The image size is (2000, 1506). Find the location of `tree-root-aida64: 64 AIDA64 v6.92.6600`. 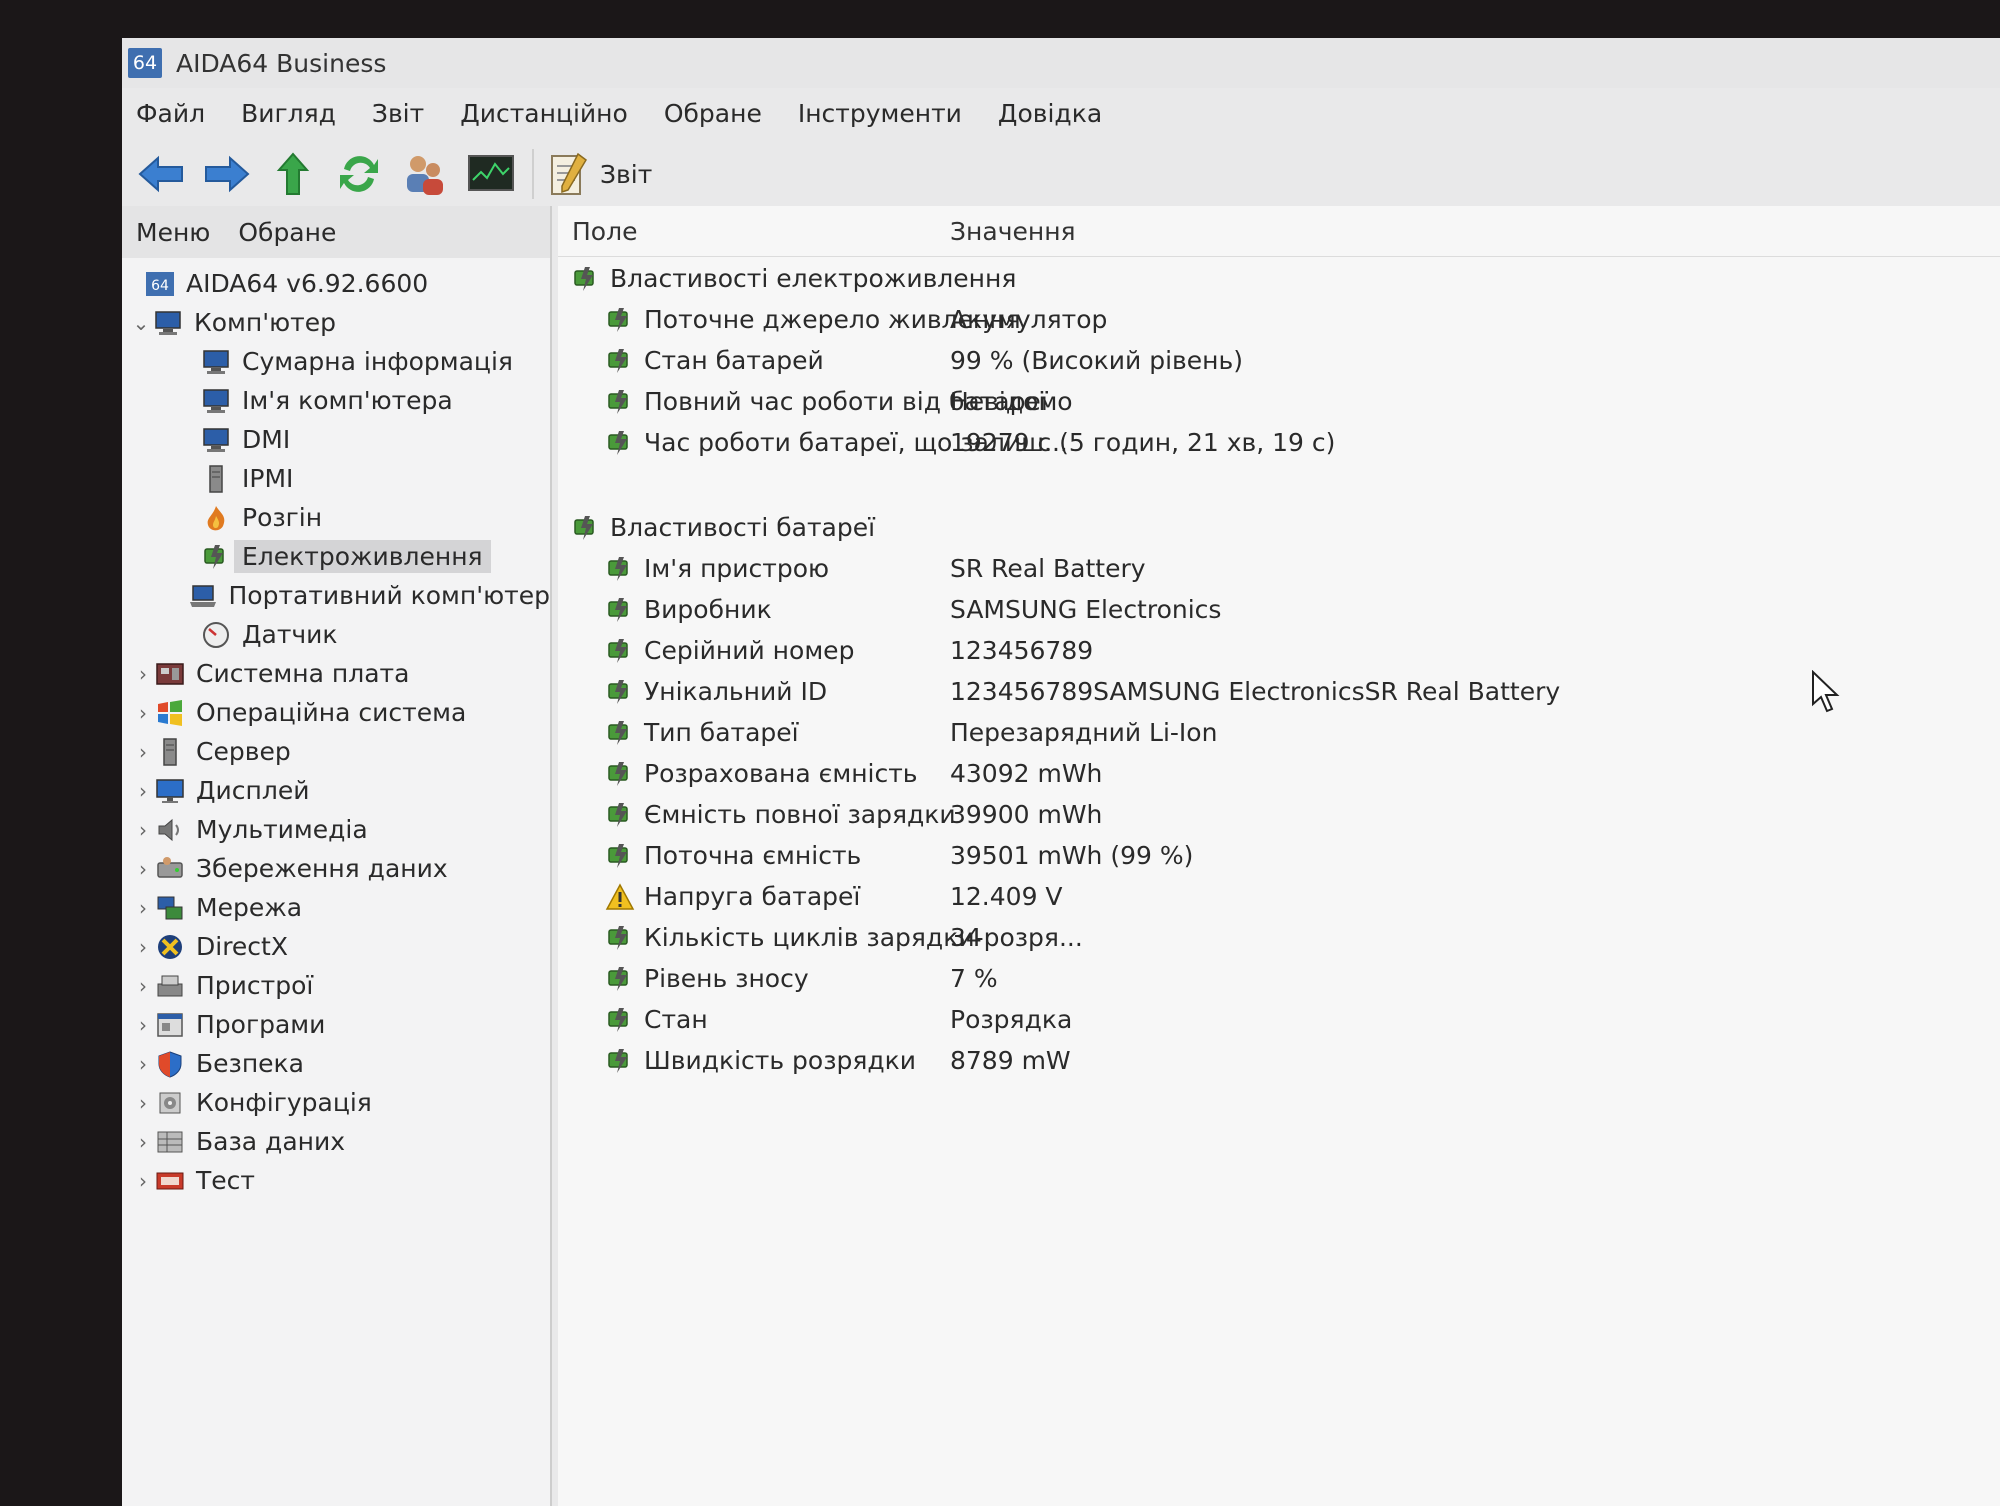

tree-root-aida64: 64 AIDA64 v6.92.6600 is located at coordinates (336, 283).